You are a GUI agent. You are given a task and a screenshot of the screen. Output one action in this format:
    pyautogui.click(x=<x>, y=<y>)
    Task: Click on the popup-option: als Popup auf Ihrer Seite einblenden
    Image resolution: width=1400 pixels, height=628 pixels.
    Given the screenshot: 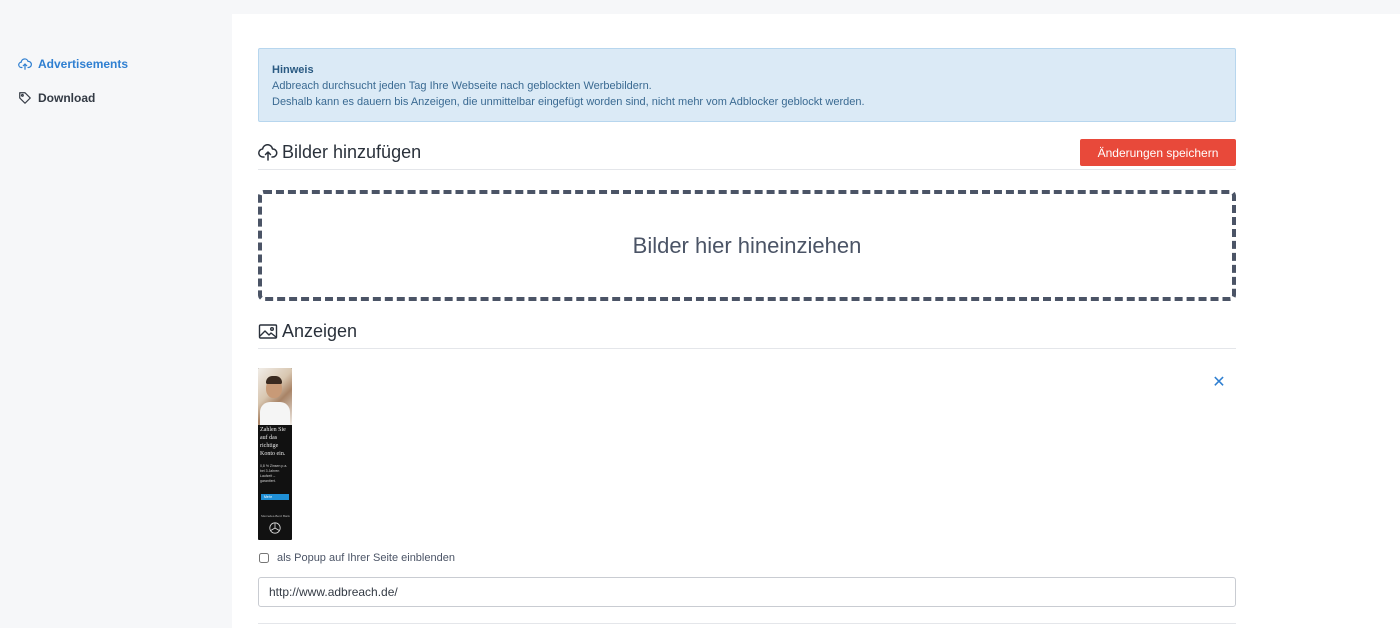 What is the action you would take?
    pyautogui.click(x=356, y=558)
    